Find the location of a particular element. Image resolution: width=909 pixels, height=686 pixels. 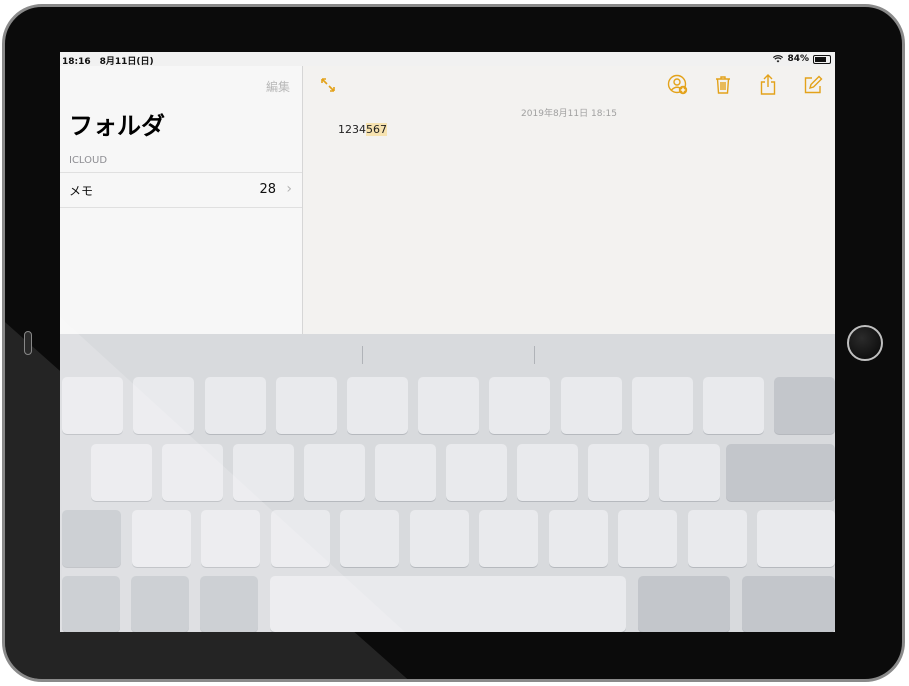

hide-keyboard-key is located at coordinates (788, 604).